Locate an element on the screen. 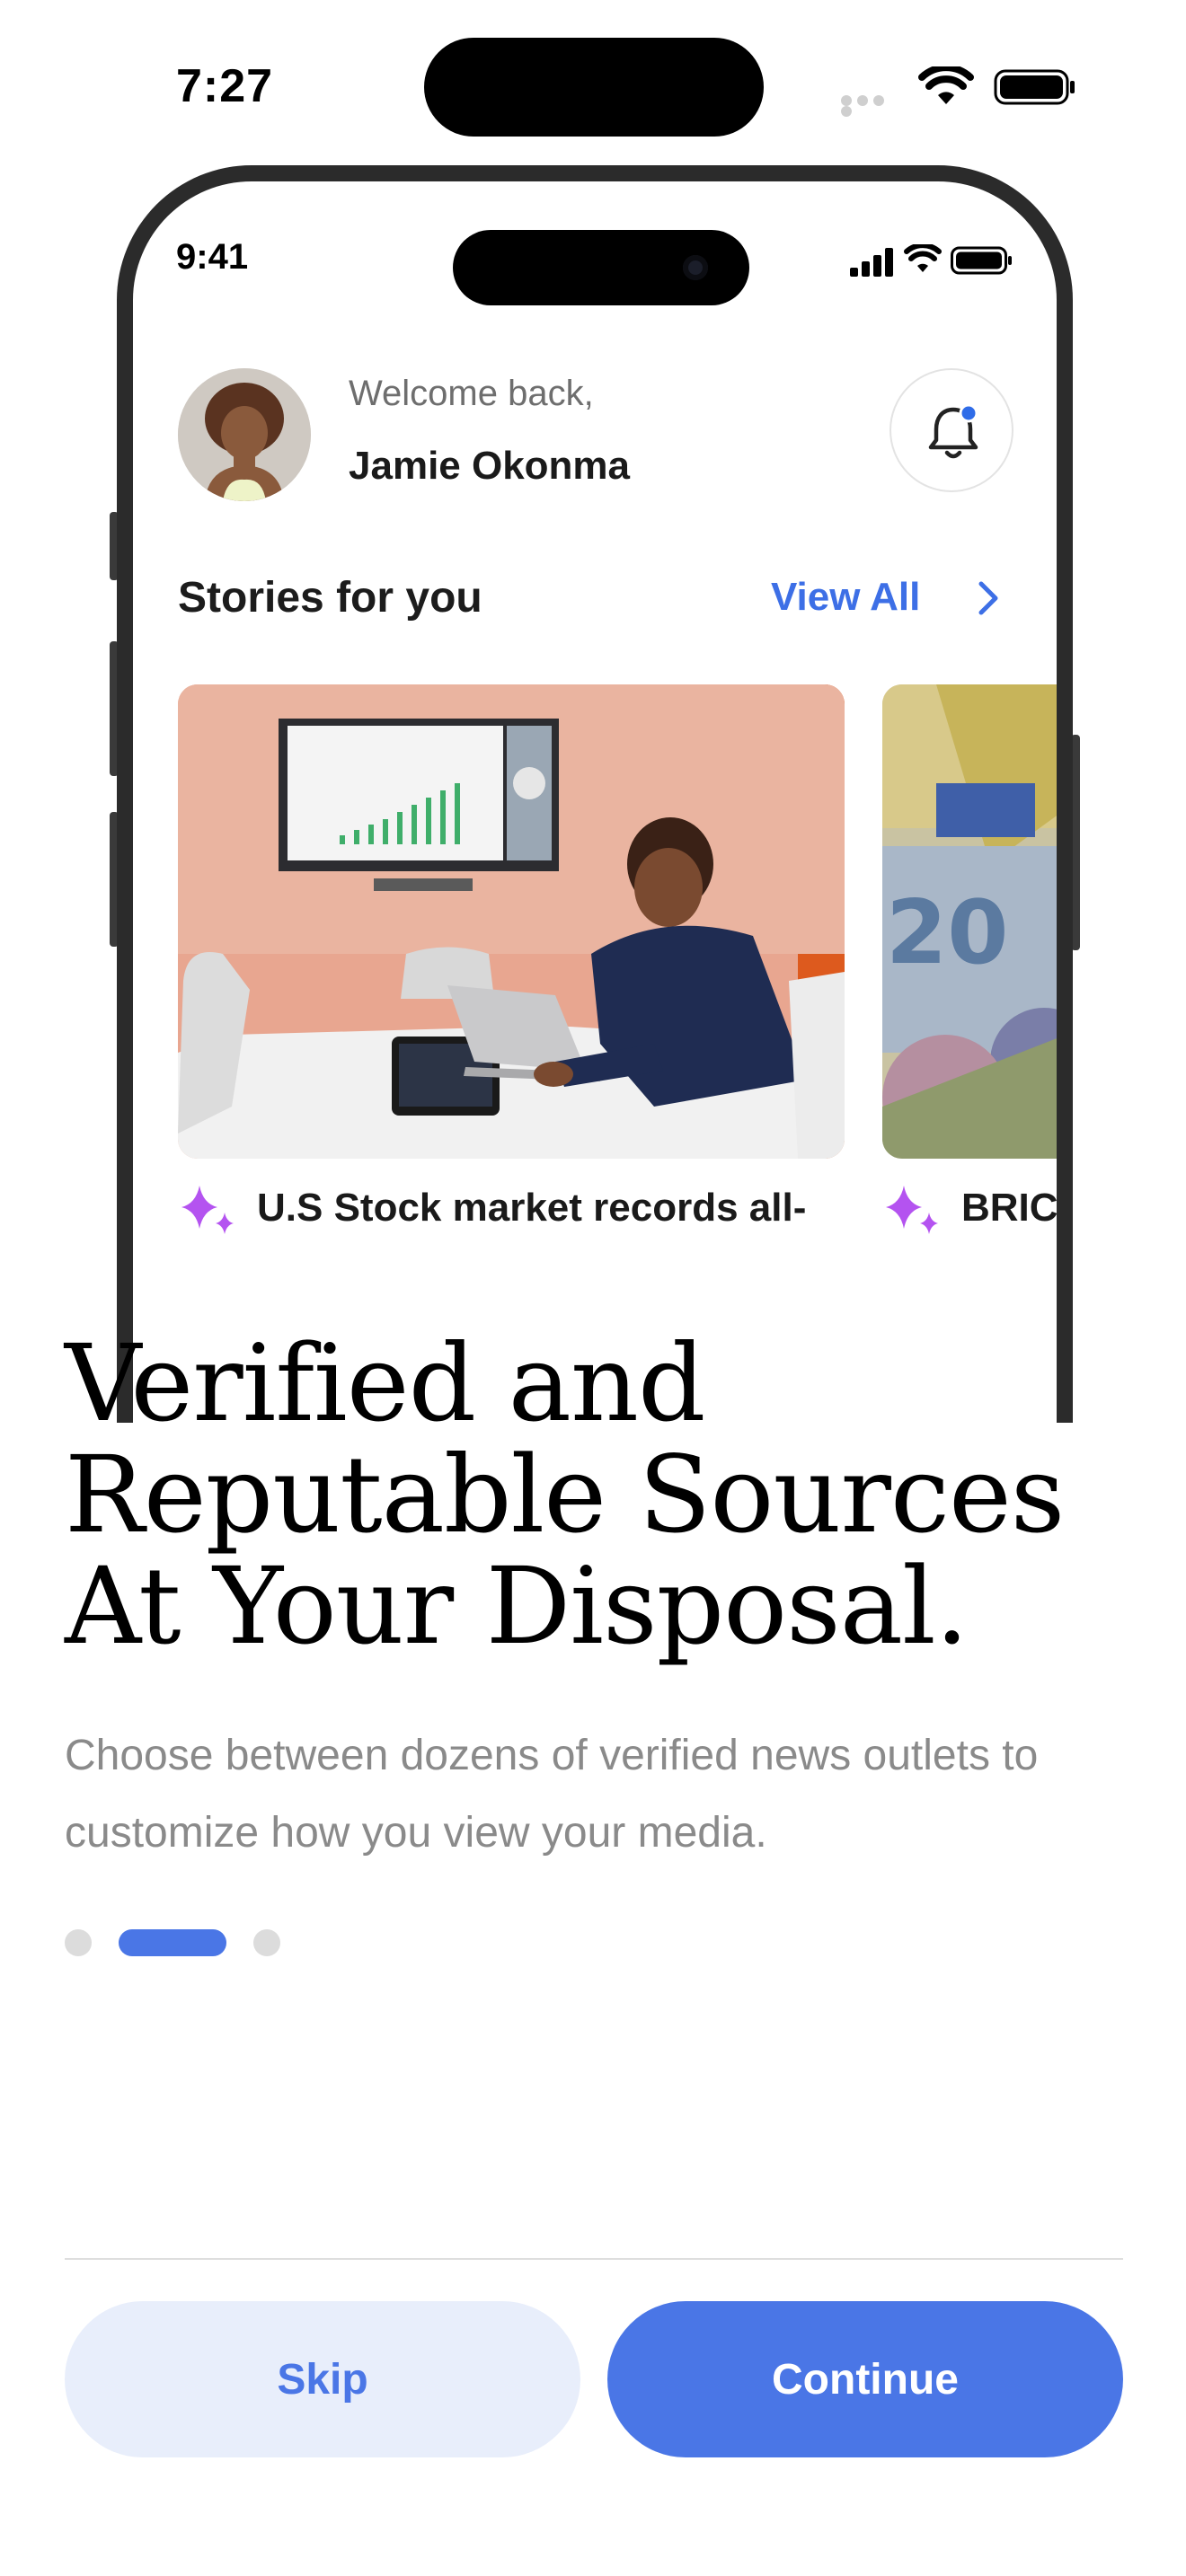 The height and width of the screenshot is (2576, 1186). headline-line: Reputable Sources is located at coordinates (565, 1495).